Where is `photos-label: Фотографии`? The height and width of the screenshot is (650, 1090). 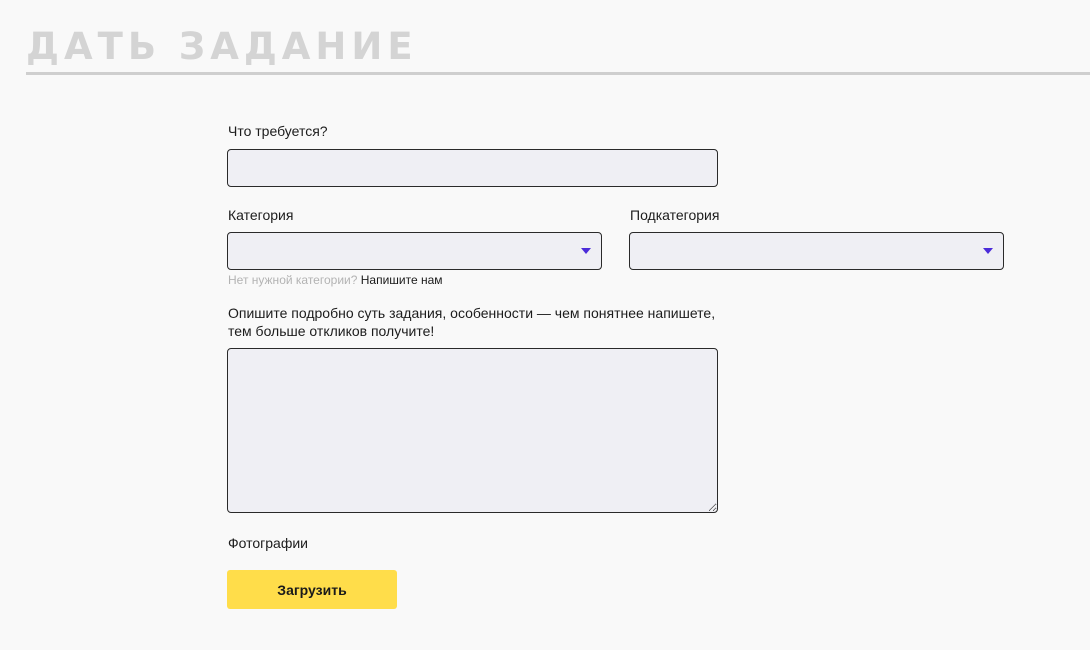 photos-label: Фотографии is located at coordinates (268, 543).